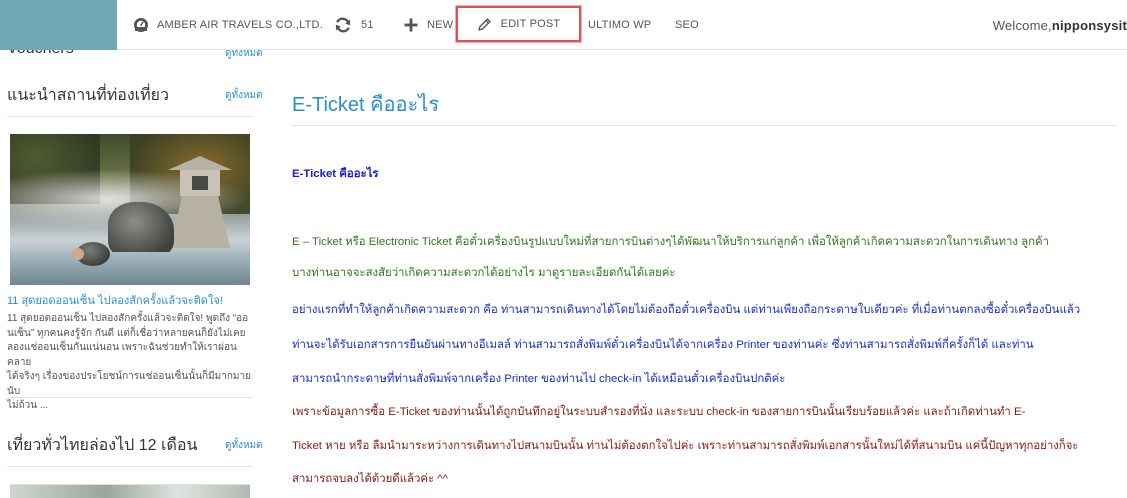  I want to click on admin-bar-site-link: AMBER AIR TRAVELS CO.,LTD., so click(228, 25).